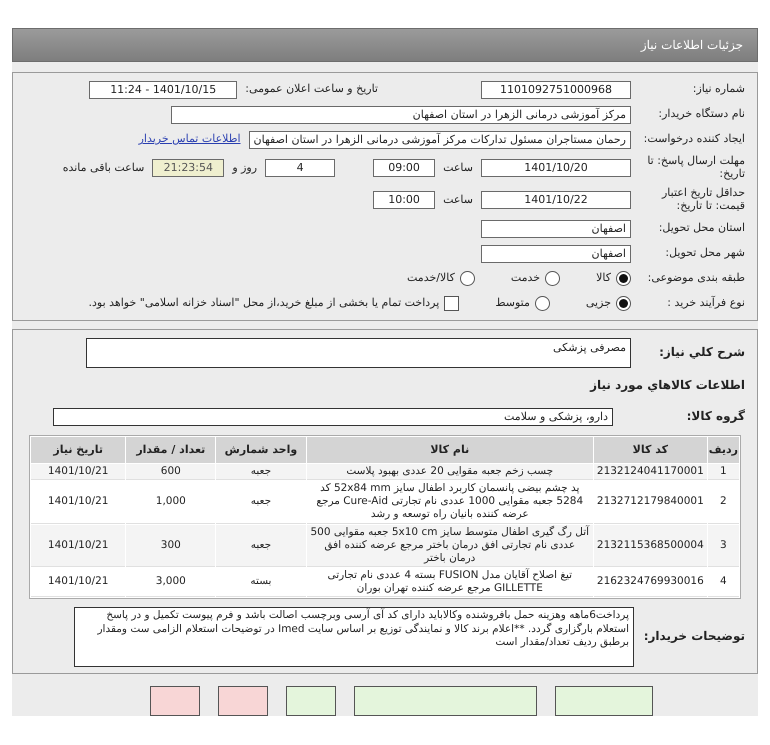 The image size is (770, 745). I want to click on column-header: تاریخ نیاز, so click(78, 450).